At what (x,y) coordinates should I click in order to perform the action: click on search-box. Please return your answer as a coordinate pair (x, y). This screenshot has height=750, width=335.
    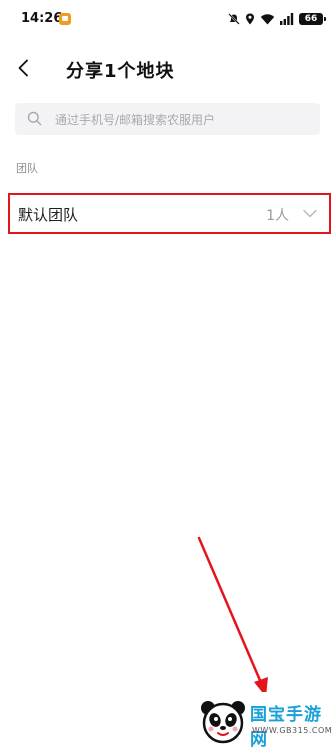
    Looking at the image, I should click on (167, 120).